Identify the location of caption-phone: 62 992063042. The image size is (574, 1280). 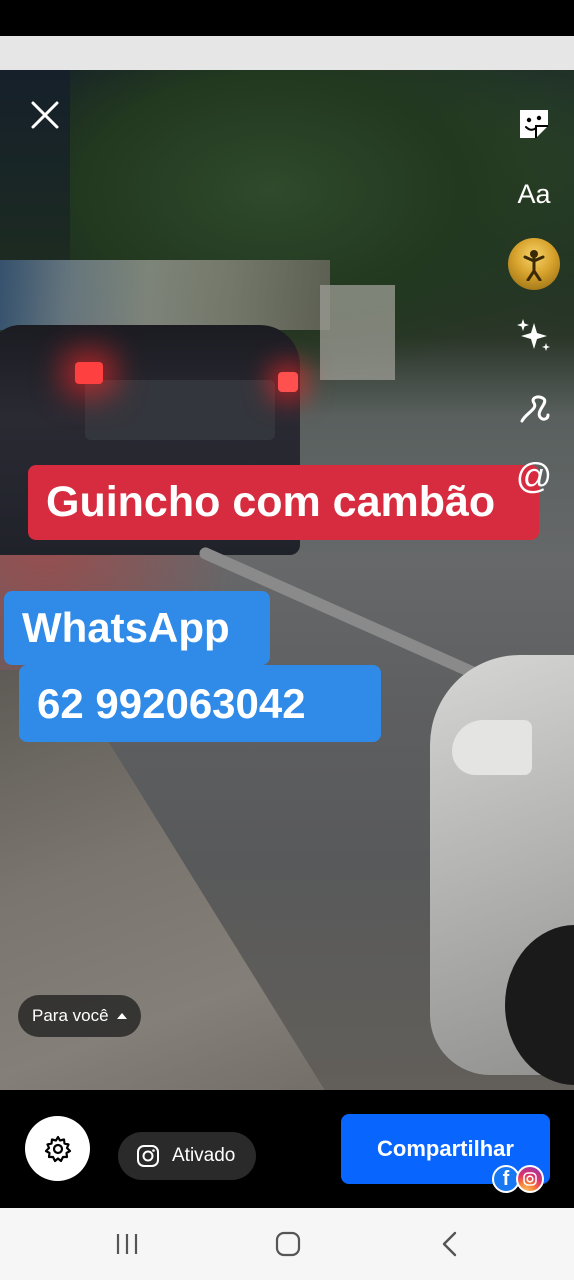
(200, 703).